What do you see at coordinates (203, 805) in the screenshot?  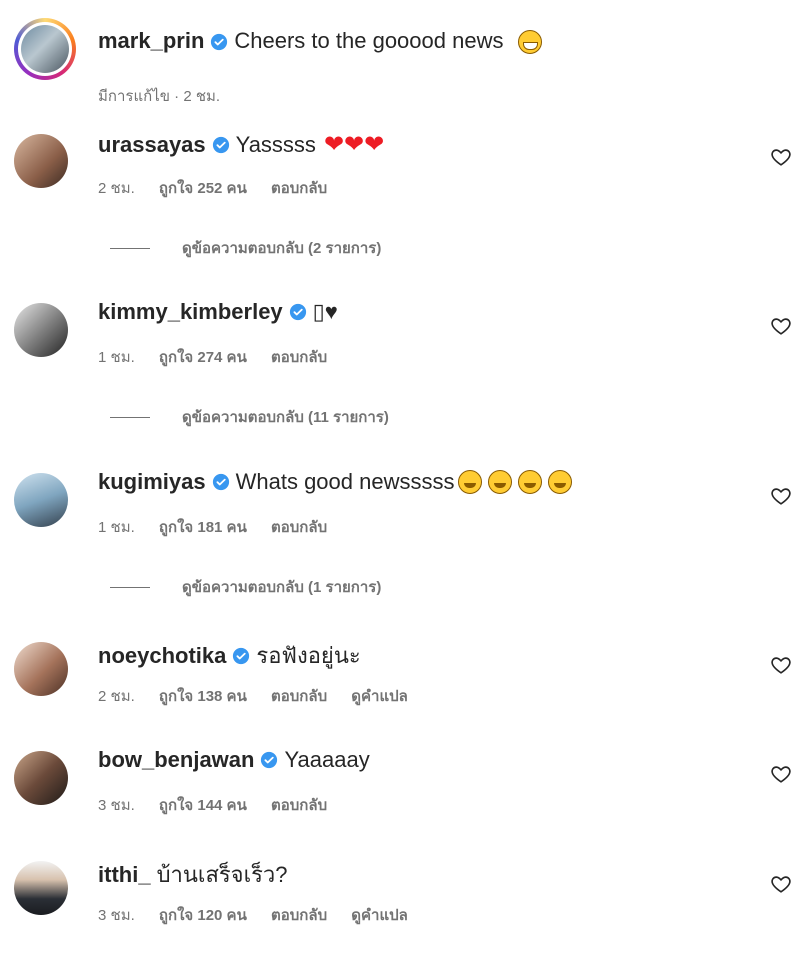 I see `likes-count: ถูกใจ 144 คน` at bounding box center [203, 805].